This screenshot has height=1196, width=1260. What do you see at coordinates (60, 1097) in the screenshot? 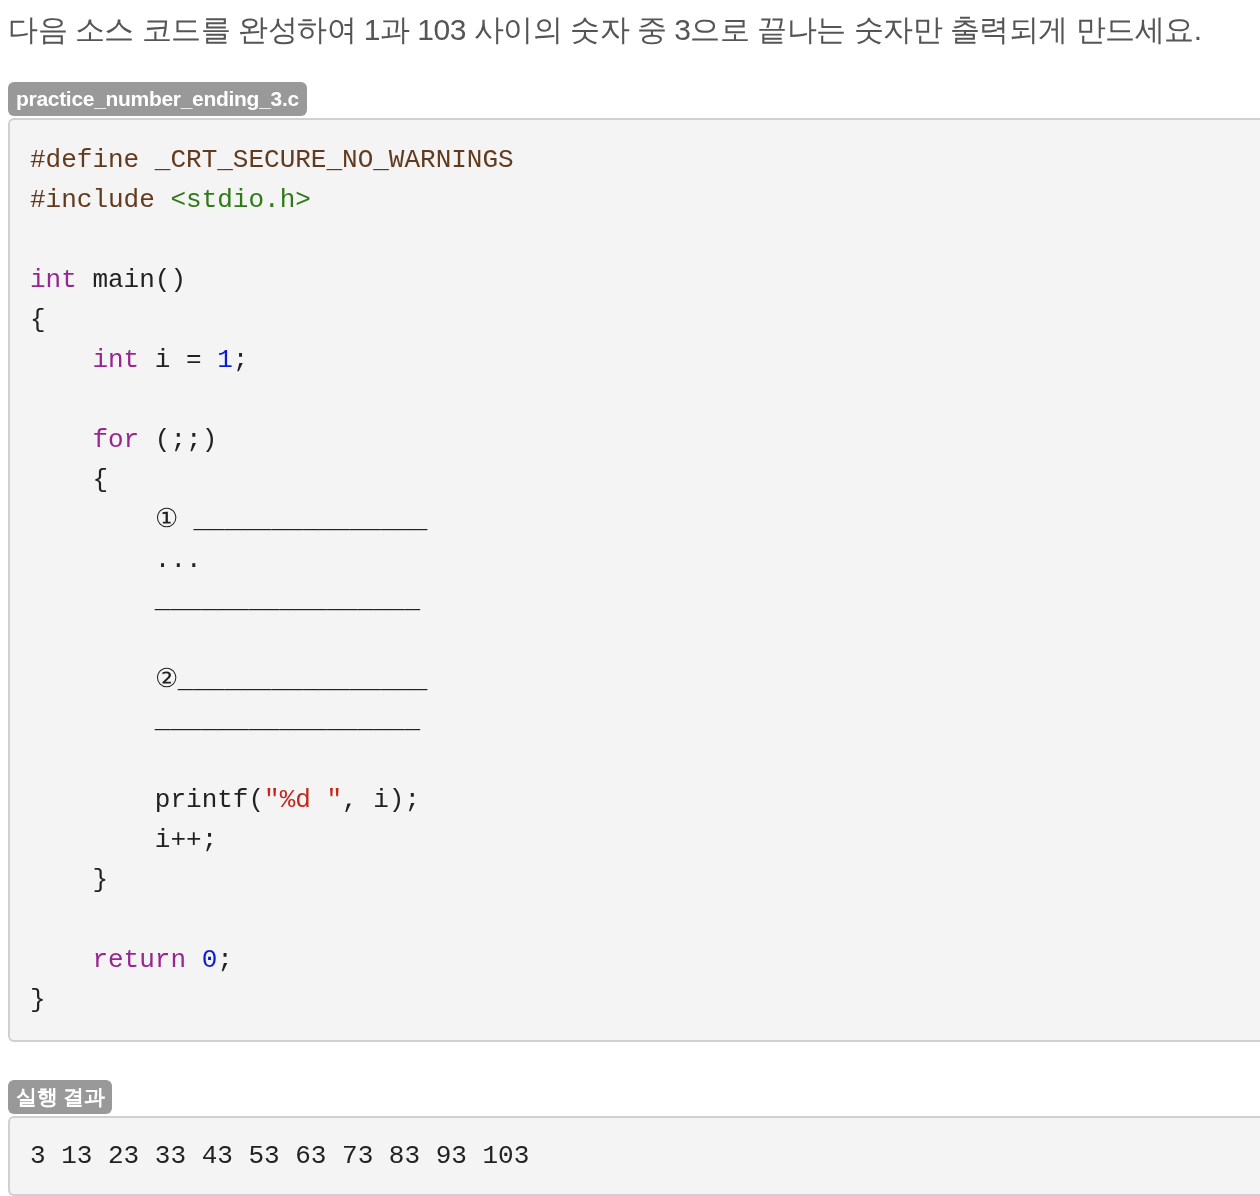
I see `result-label: 실행 결과` at bounding box center [60, 1097].